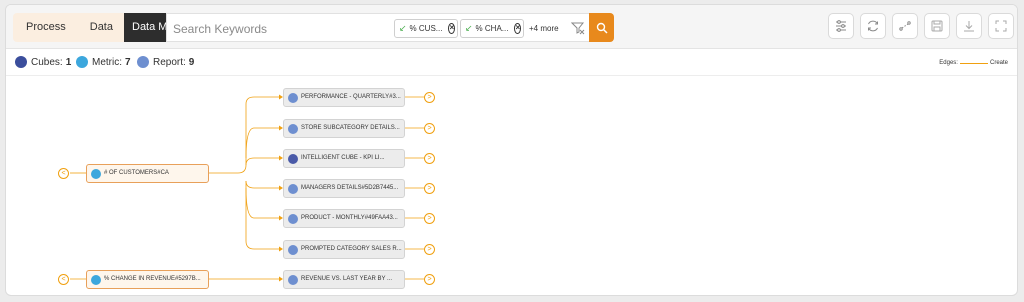 Image resolution: width=1024 pixels, height=302 pixels. I want to click on fullscreen-button, so click(1001, 26).